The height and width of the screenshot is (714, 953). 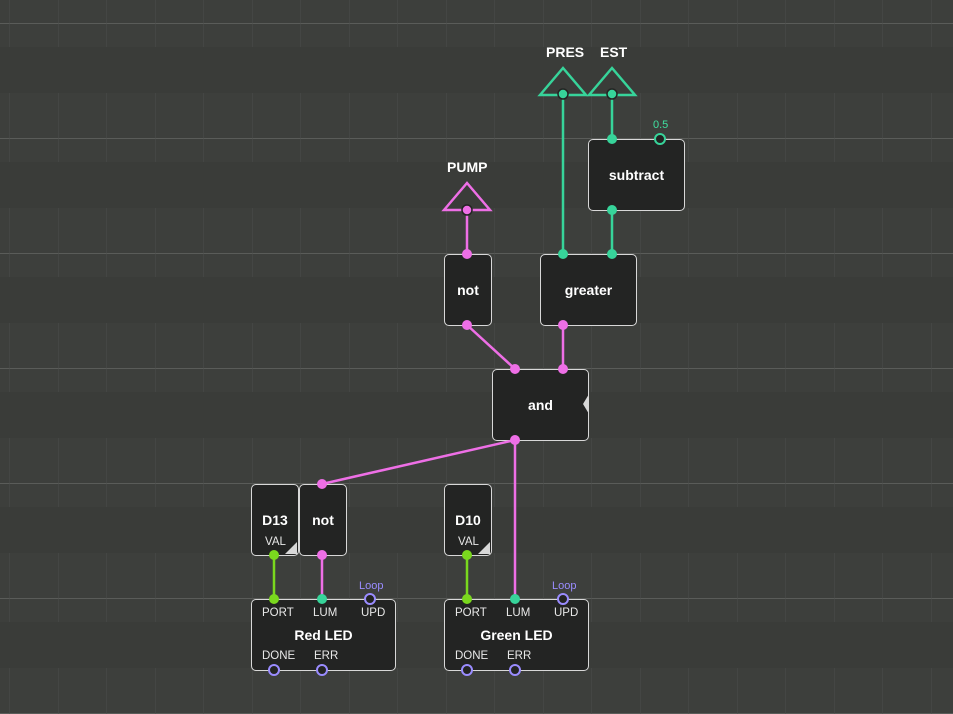 What do you see at coordinates (322, 599) in the screenshot?
I see `red-led-lum-pin` at bounding box center [322, 599].